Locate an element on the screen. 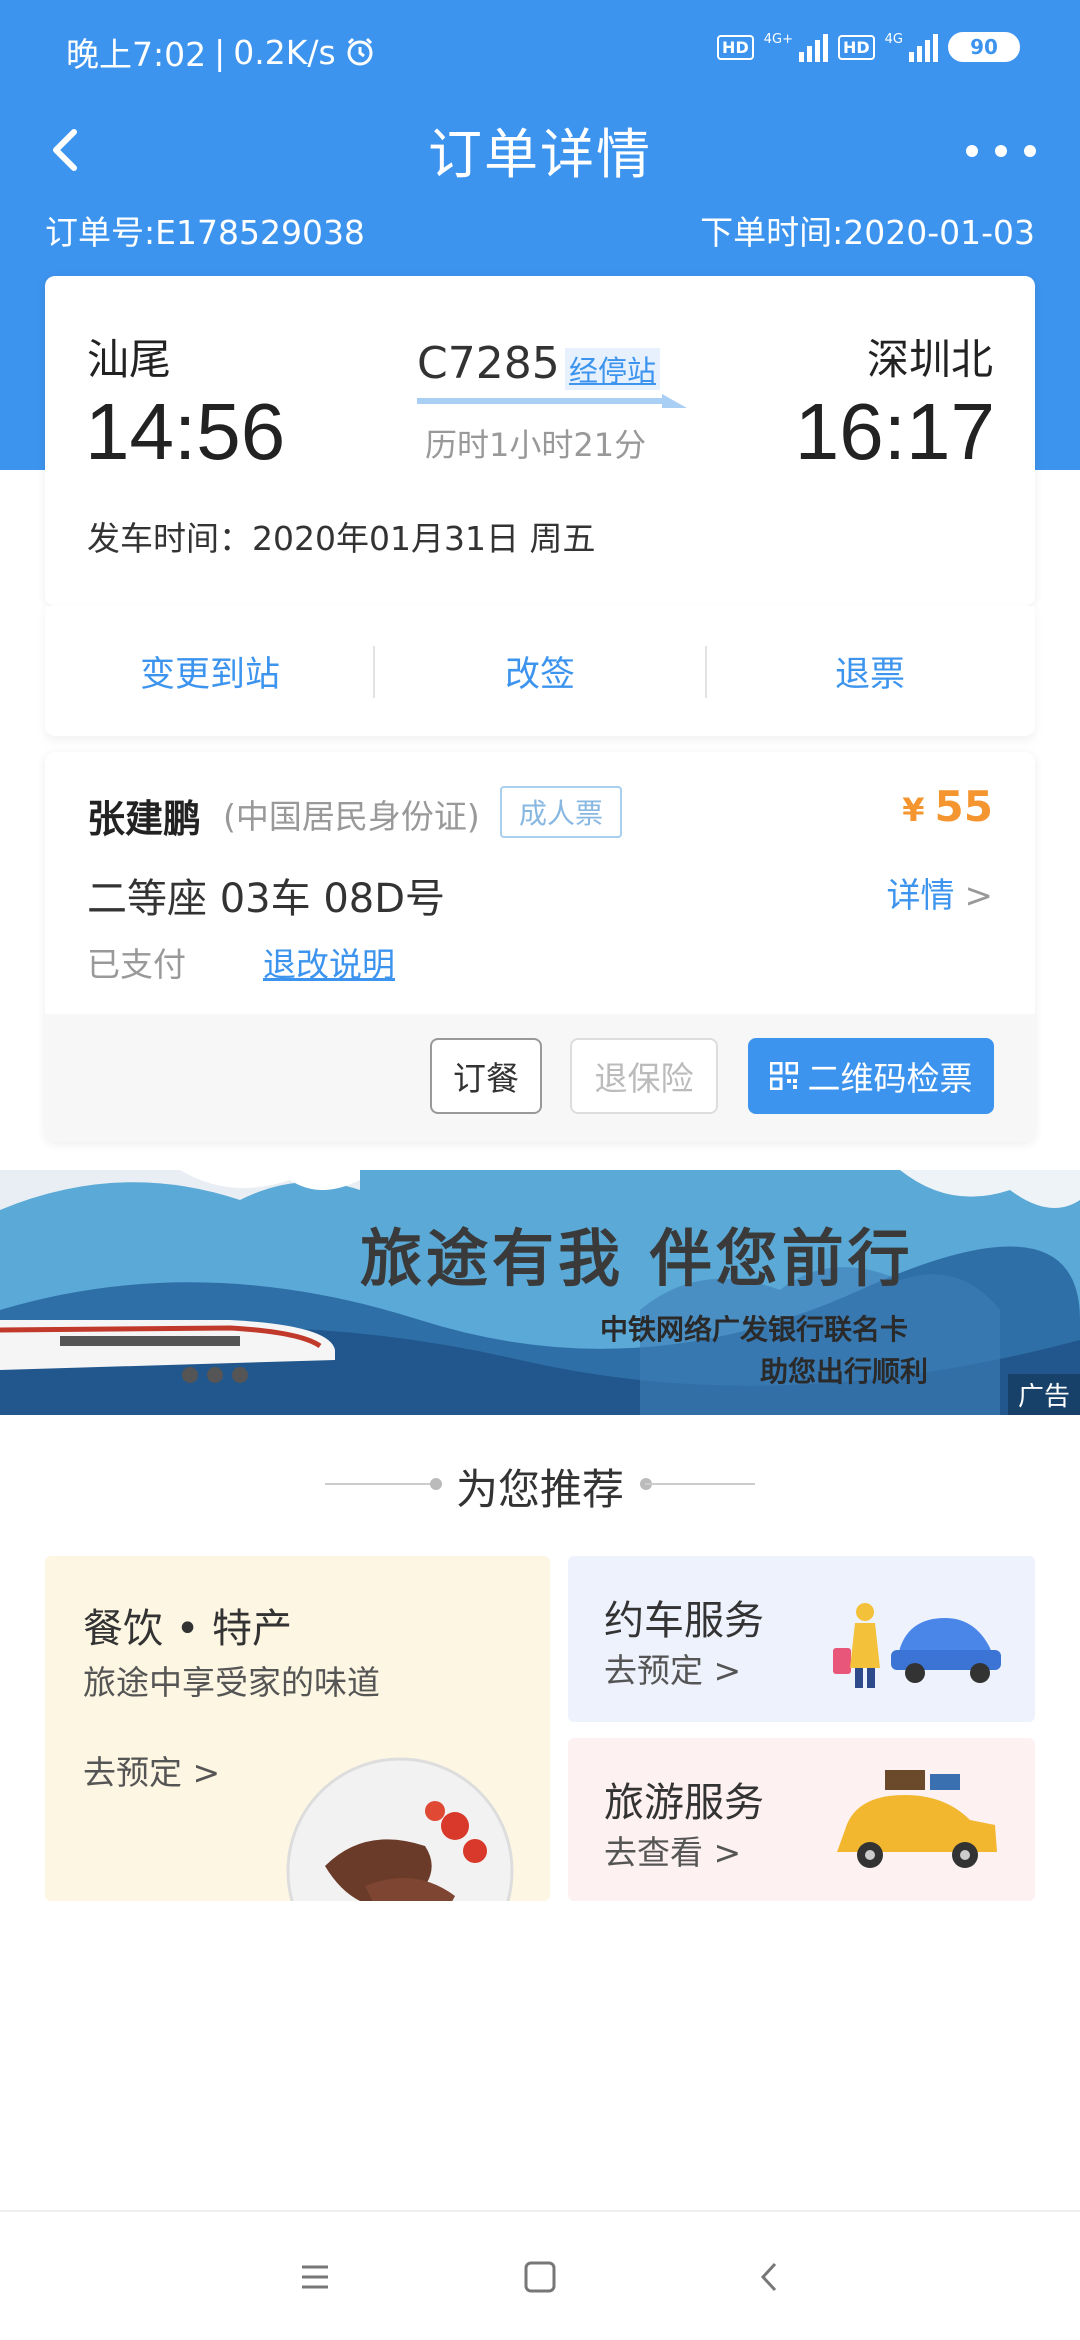  route-arrow-icon is located at coordinates (552, 401).